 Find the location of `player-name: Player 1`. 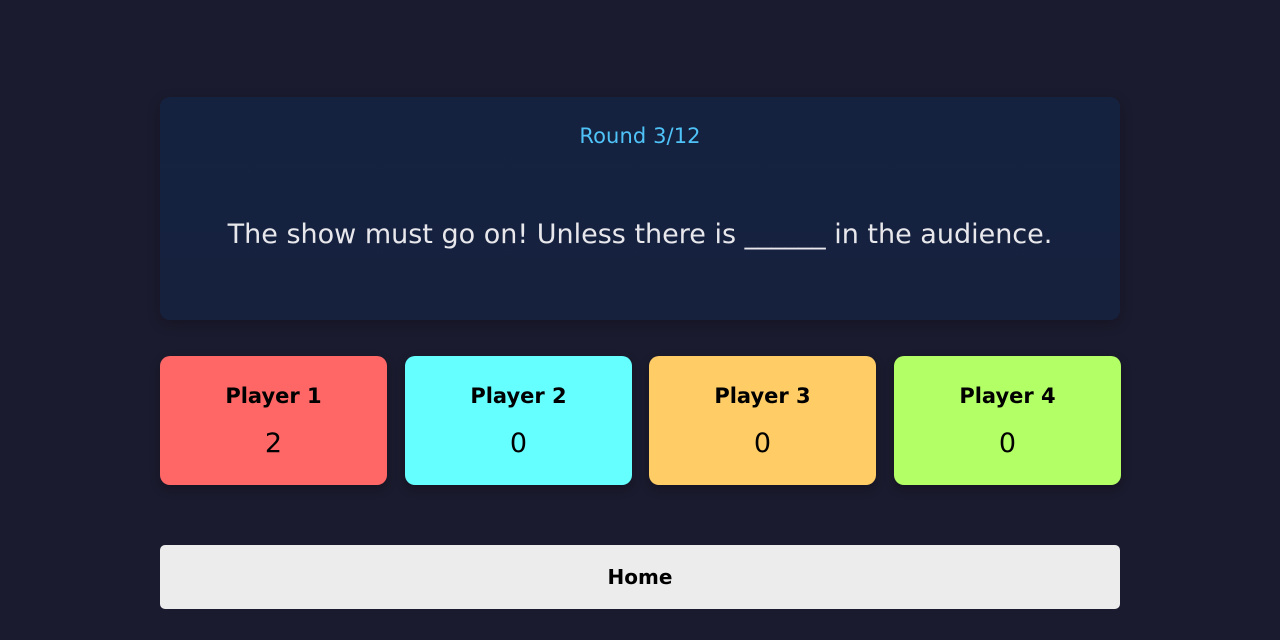

player-name: Player 1 is located at coordinates (273, 396).